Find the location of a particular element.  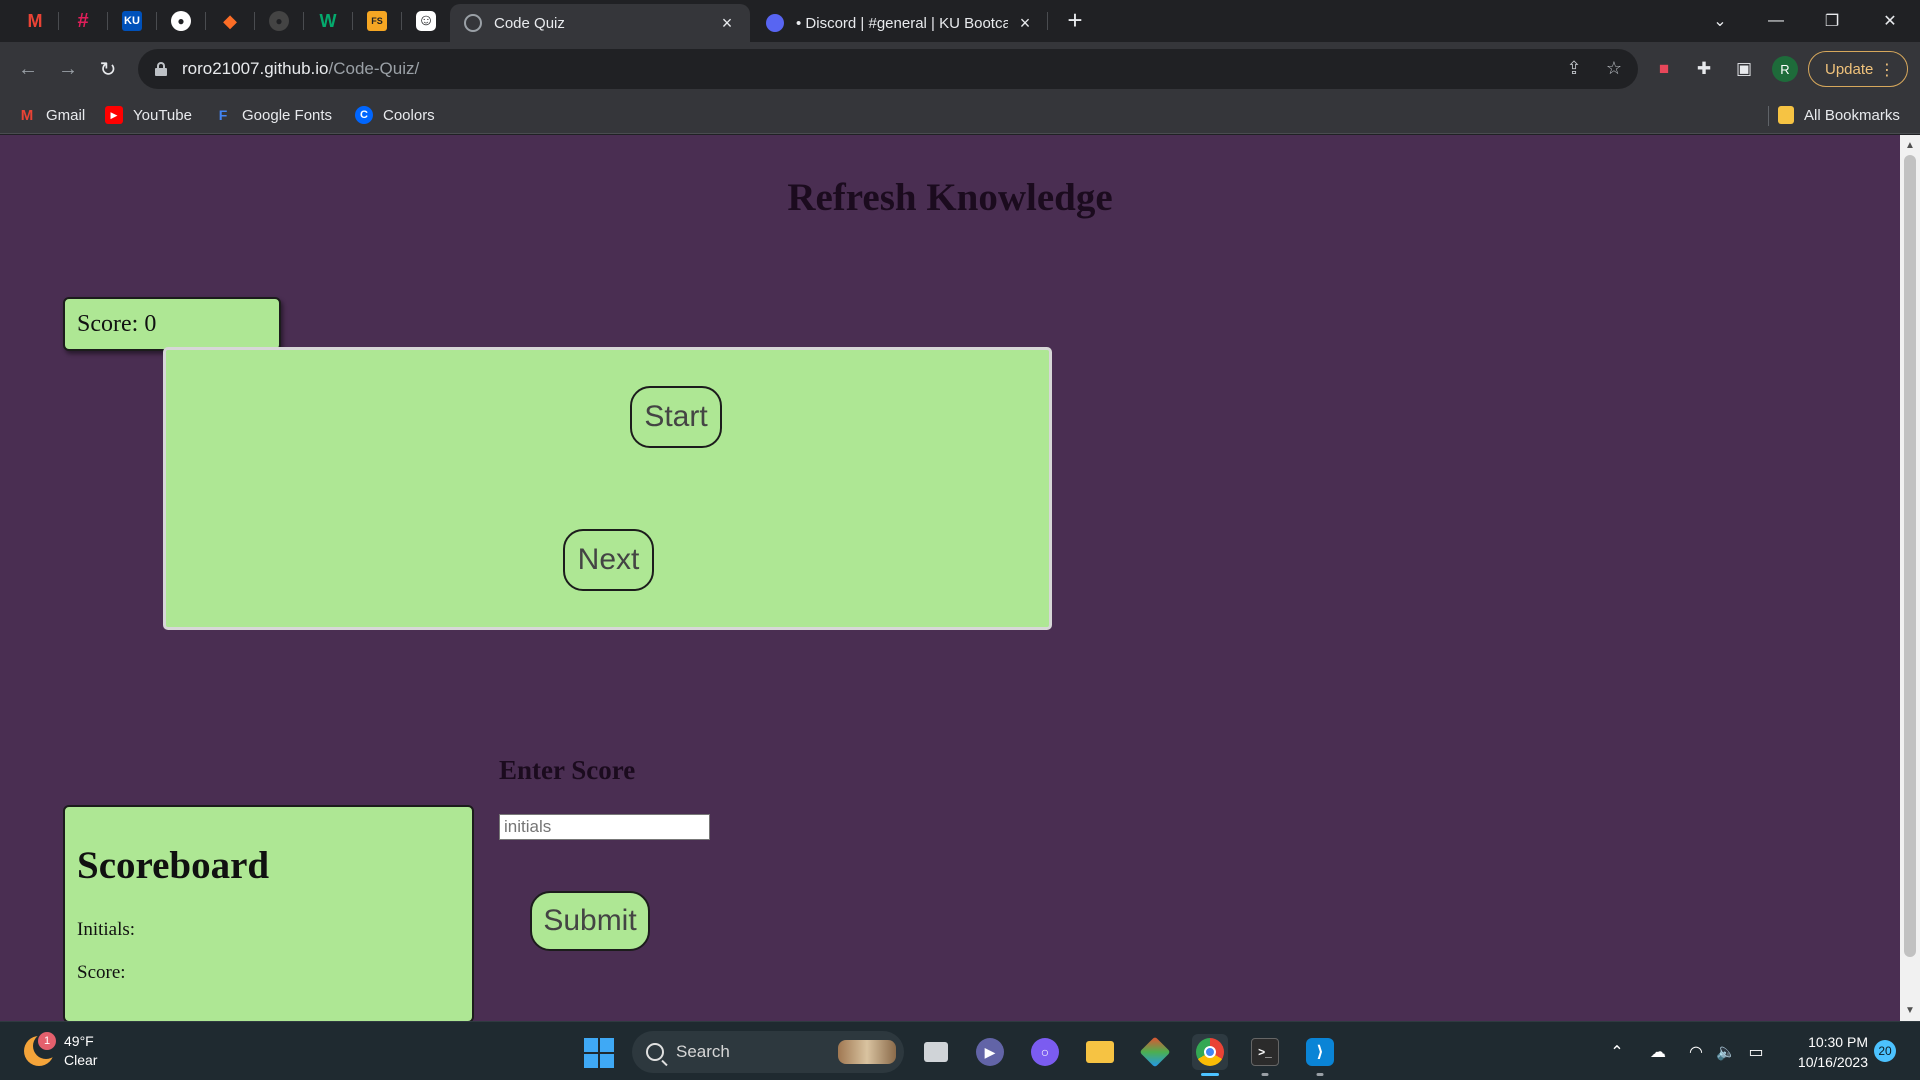

running-indicator is located at coordinates (1265, 1074).